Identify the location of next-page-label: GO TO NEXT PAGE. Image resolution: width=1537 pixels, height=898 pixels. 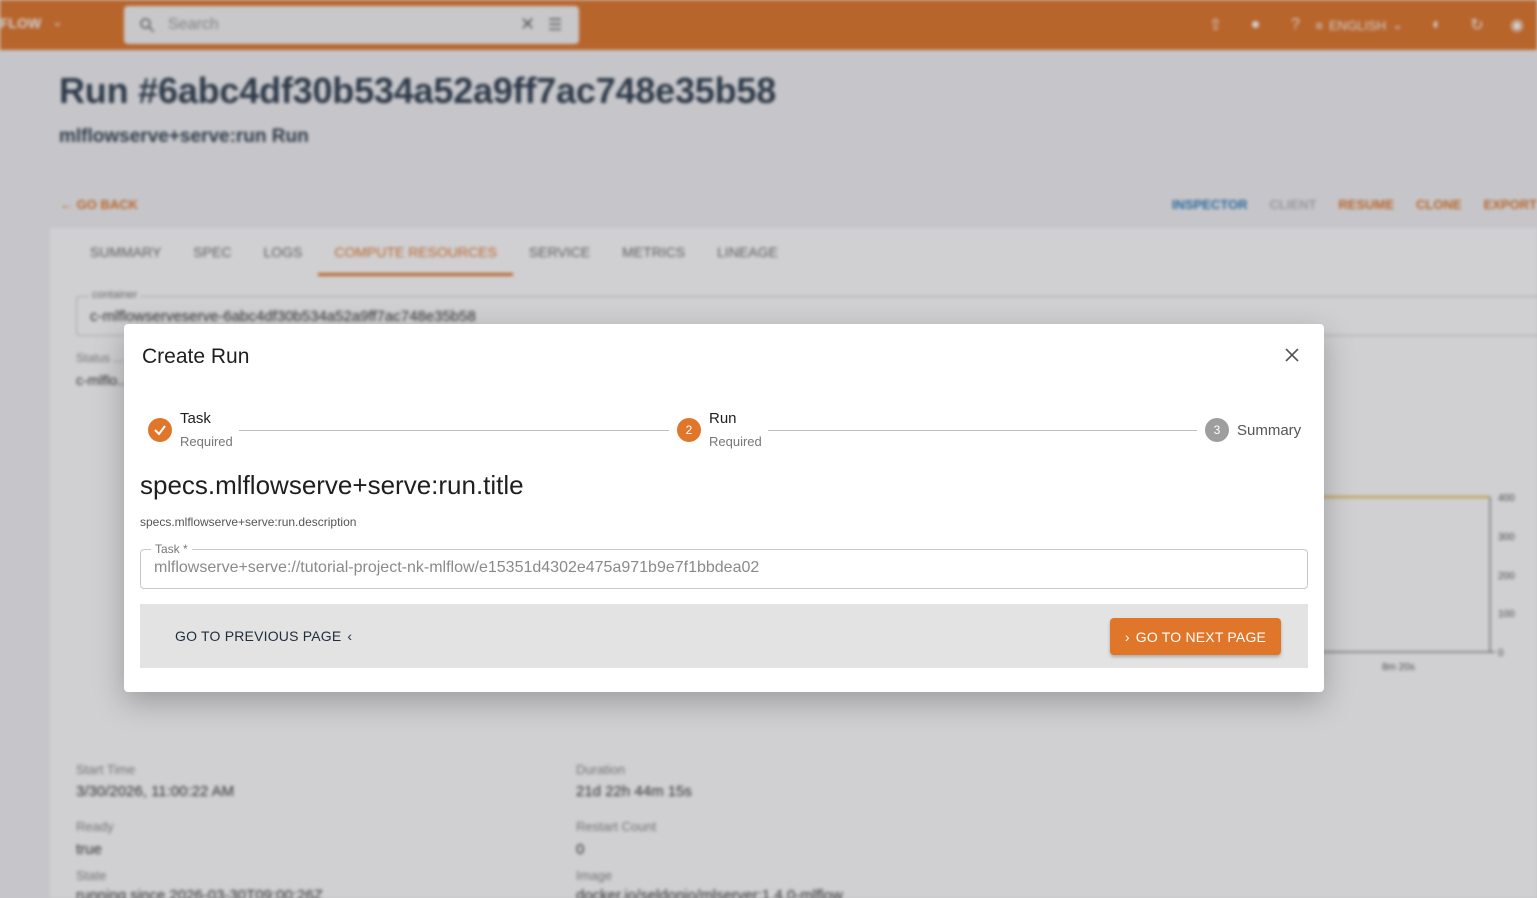
(1201, 636).